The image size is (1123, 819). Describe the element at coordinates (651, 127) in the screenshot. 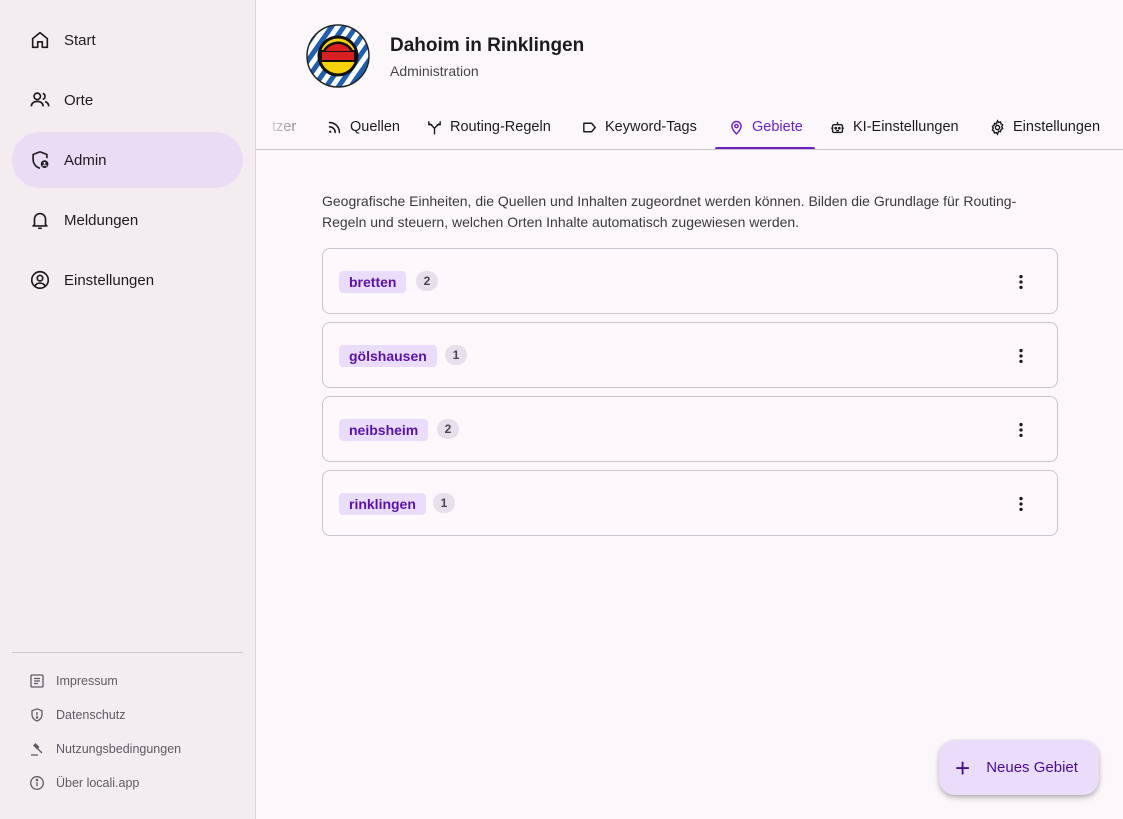

I see `tab-label: Keyword-Tags` at that location.